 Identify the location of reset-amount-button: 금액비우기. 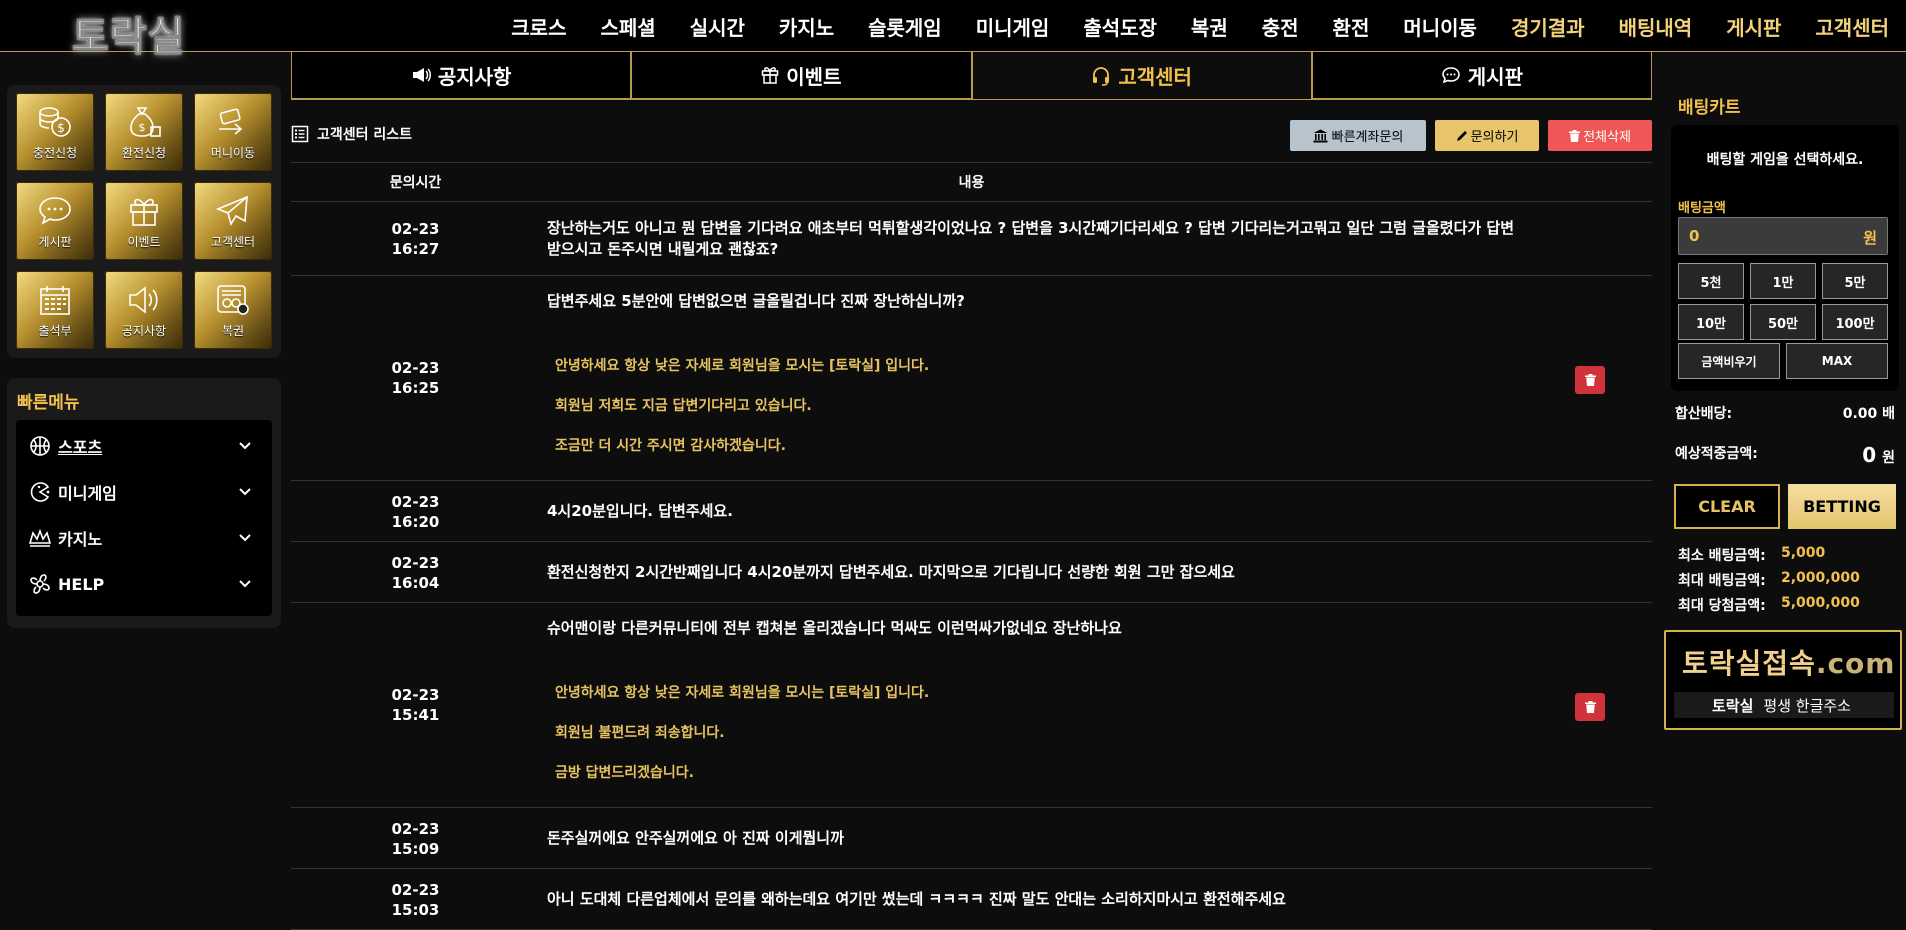
(1729, 361).